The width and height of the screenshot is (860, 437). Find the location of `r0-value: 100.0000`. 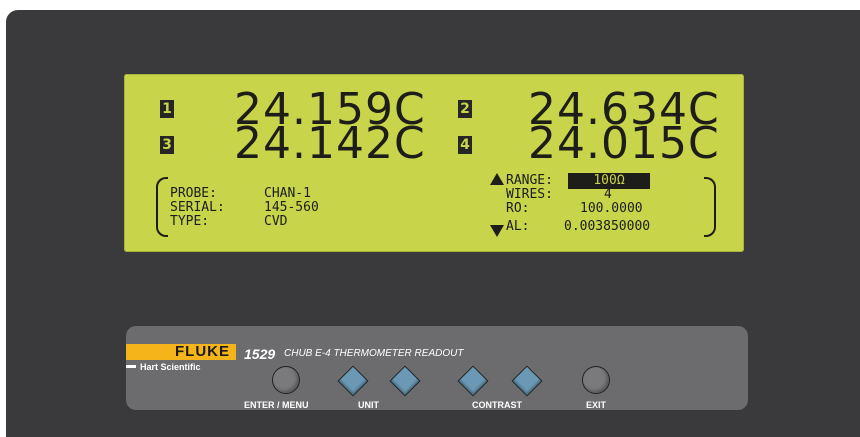

r0-value: 100.0000 is located at coordinates (611, 208).